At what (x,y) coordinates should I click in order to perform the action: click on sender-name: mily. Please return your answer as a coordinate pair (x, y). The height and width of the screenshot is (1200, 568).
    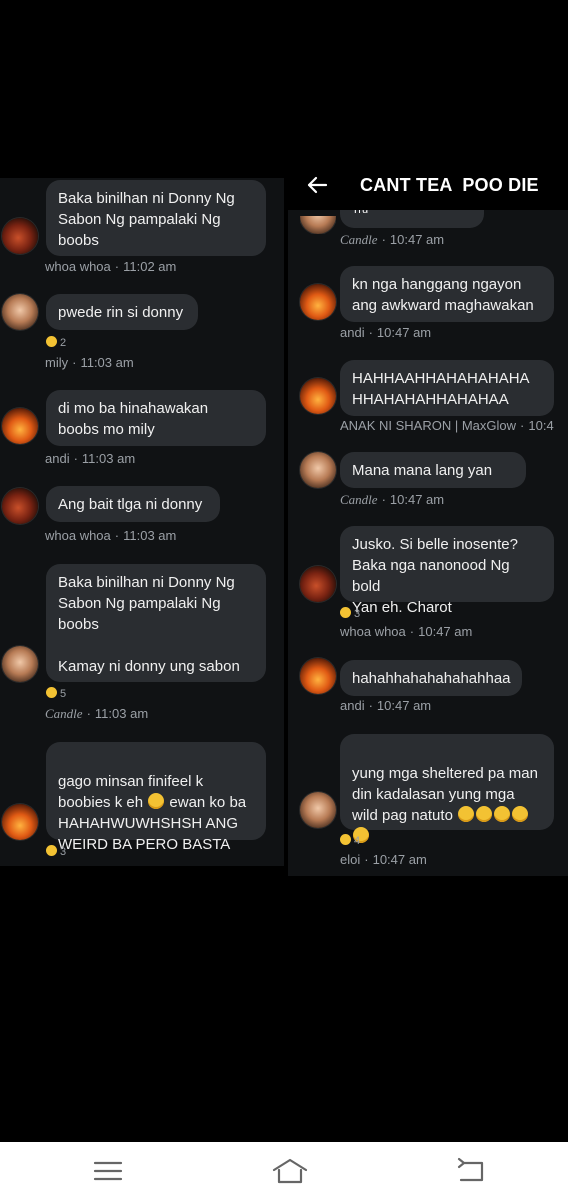
    Looking at the image, I should click on (57, 362).